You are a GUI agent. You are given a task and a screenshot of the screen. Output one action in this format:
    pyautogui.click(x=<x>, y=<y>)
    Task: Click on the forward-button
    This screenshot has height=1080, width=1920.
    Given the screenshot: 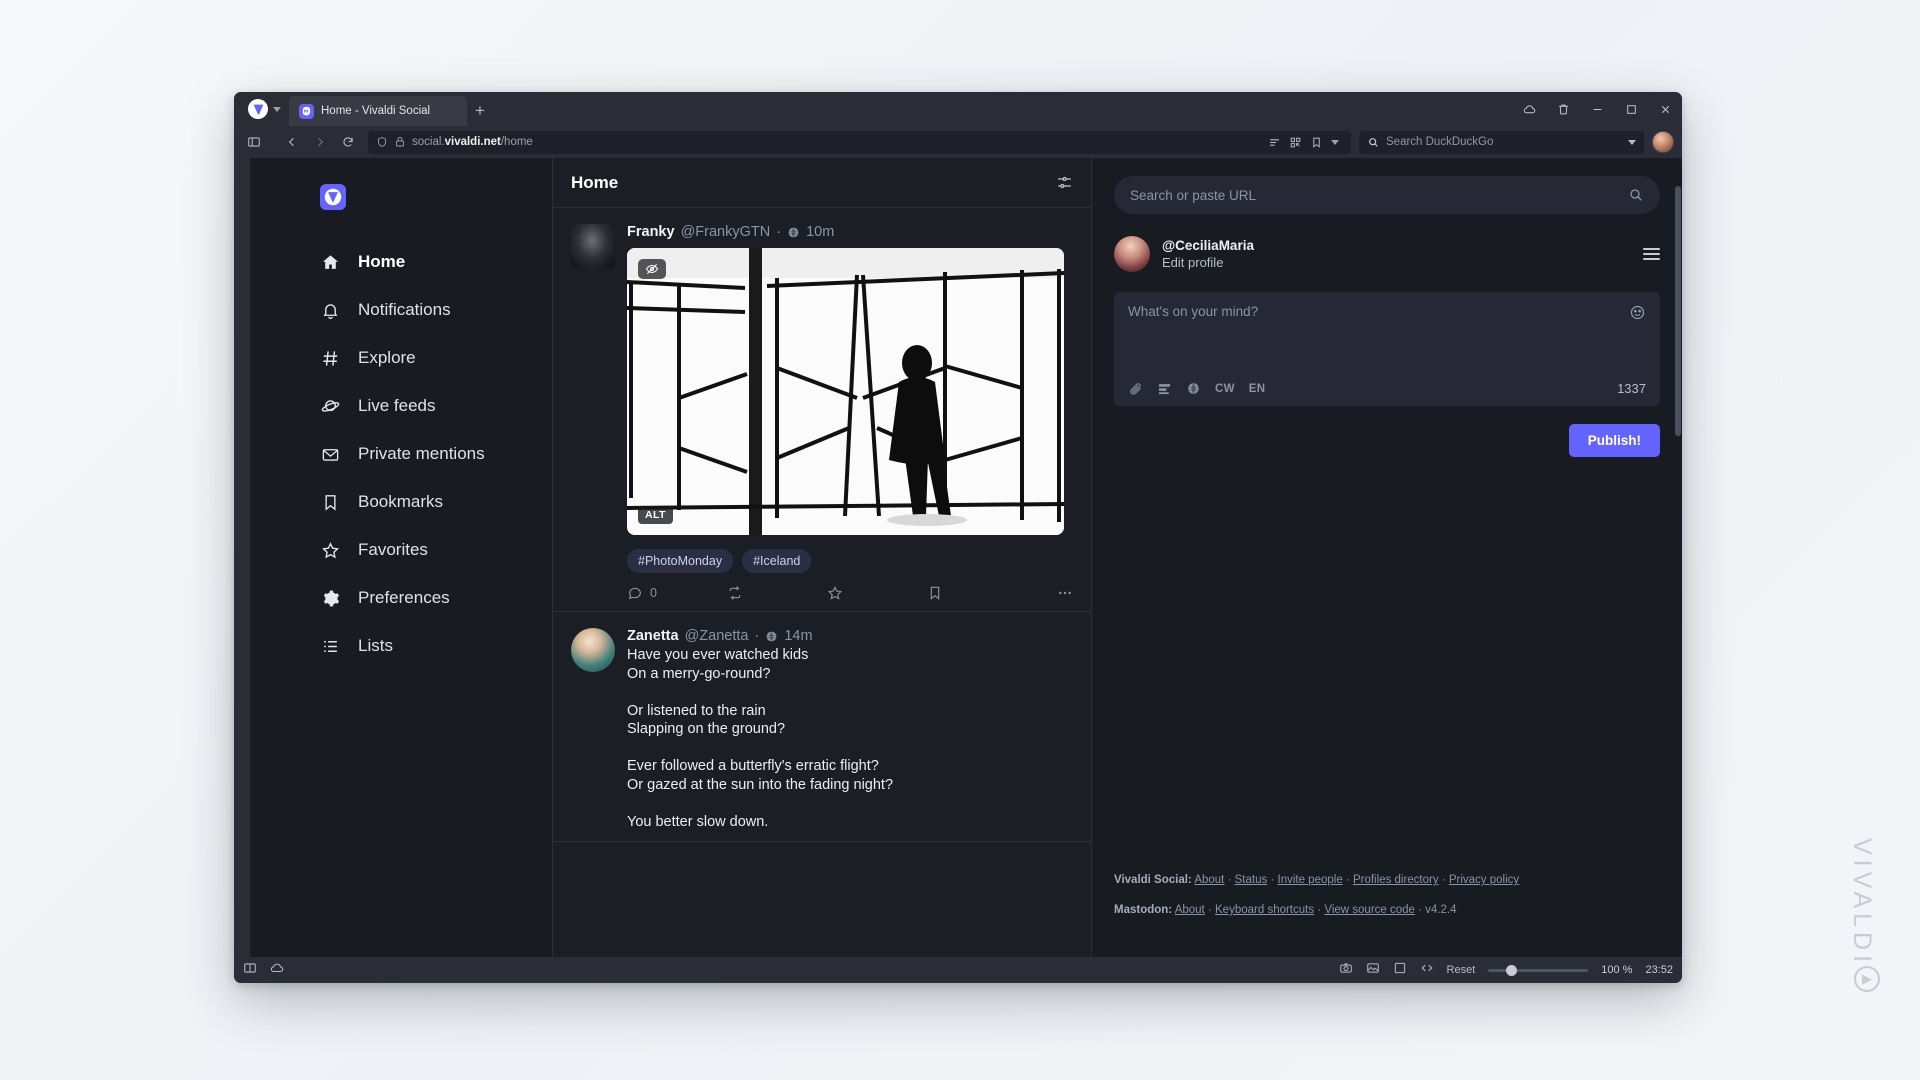 What is the action you would take?
    pyautogui.click(x=320, y=142)
    